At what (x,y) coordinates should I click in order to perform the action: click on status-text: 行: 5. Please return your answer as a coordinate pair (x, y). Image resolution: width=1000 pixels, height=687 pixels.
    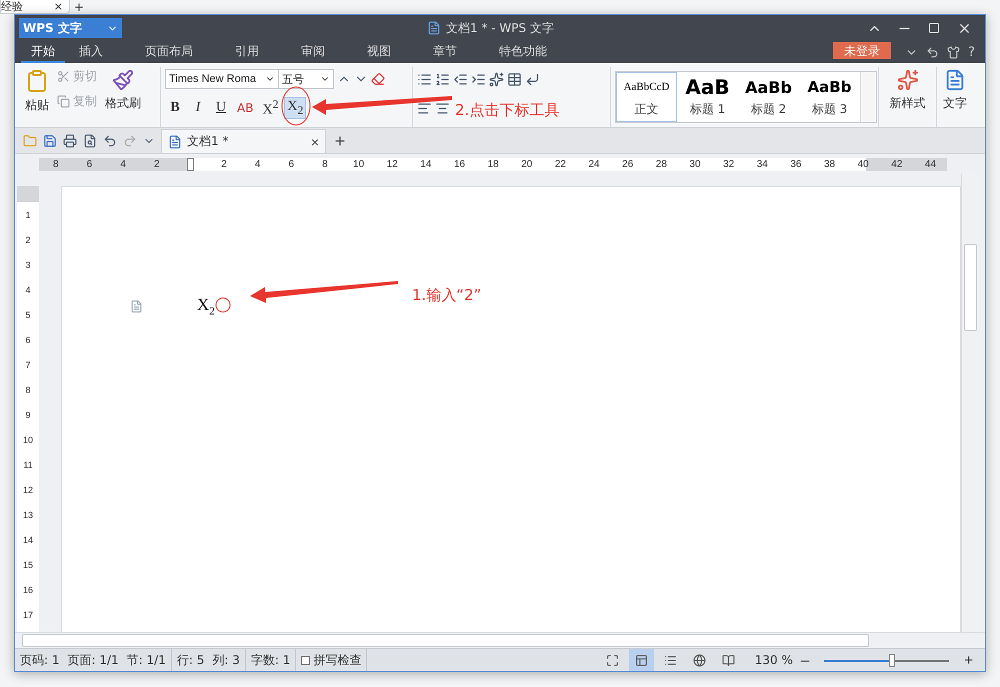
    Looking at the image, I should click on (190, 660).